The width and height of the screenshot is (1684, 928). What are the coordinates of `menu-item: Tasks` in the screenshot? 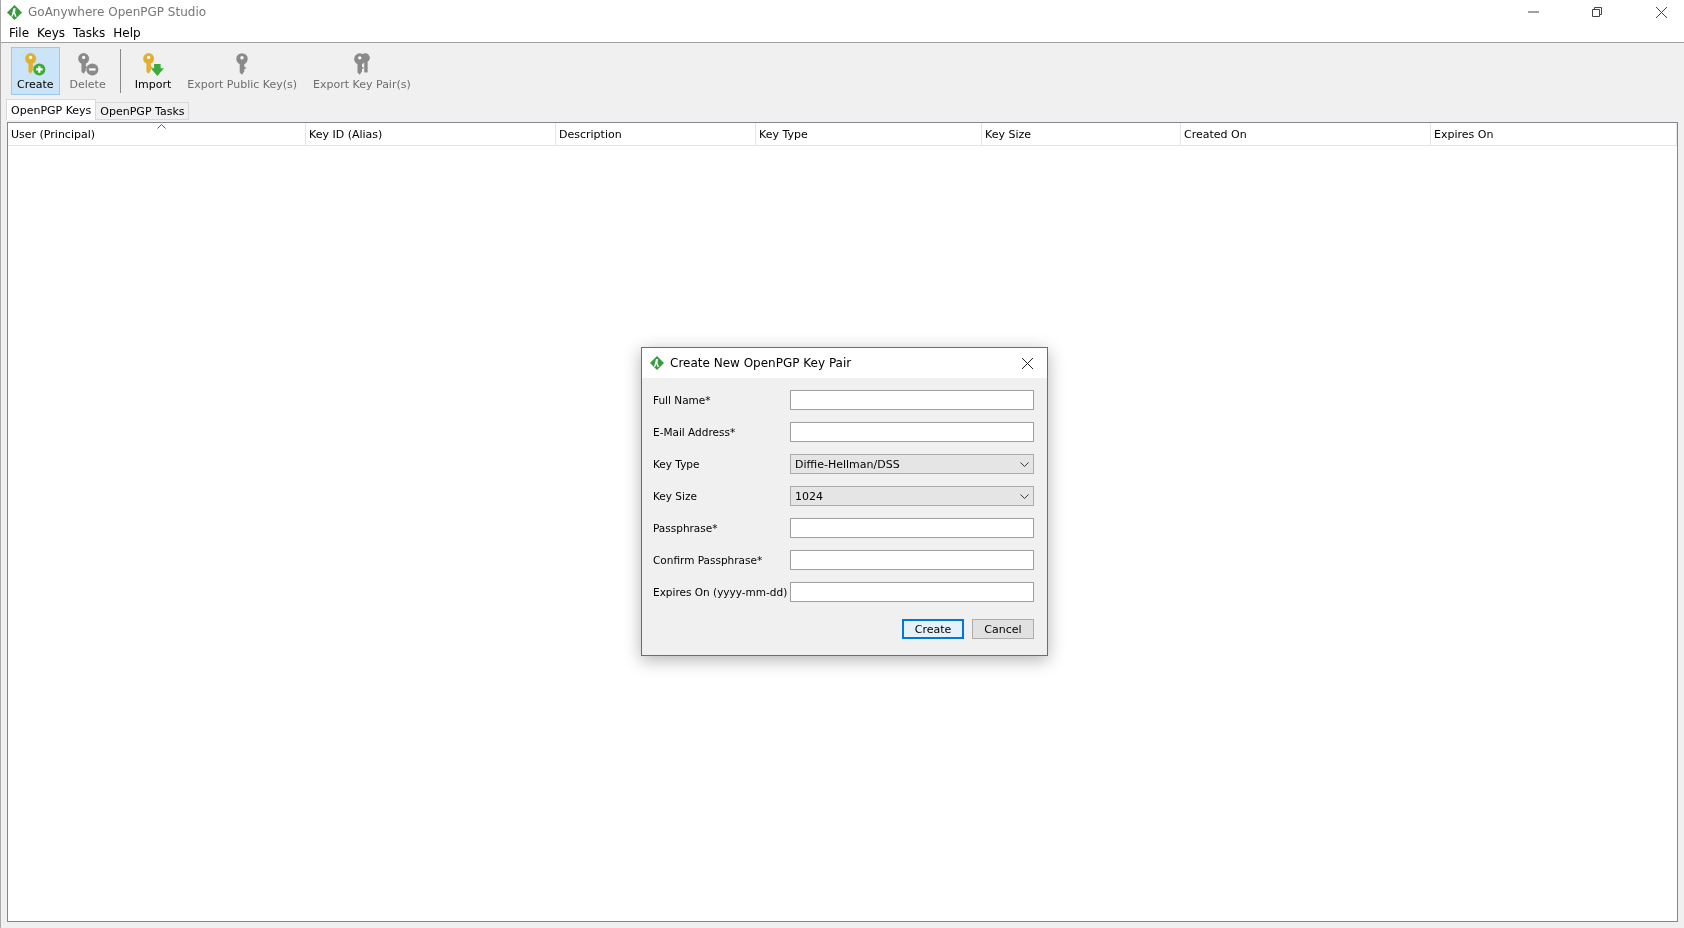 It's located at (89, 33).